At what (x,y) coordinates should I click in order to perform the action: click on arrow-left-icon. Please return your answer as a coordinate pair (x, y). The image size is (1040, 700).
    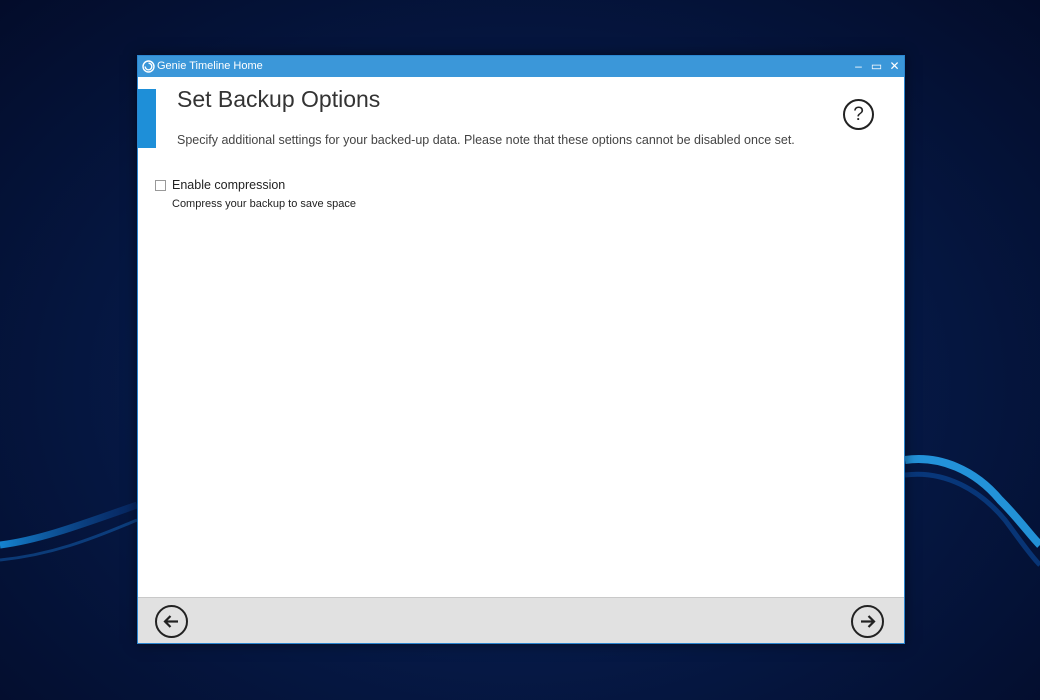
    Looking at the image, I should click on (170, 621).